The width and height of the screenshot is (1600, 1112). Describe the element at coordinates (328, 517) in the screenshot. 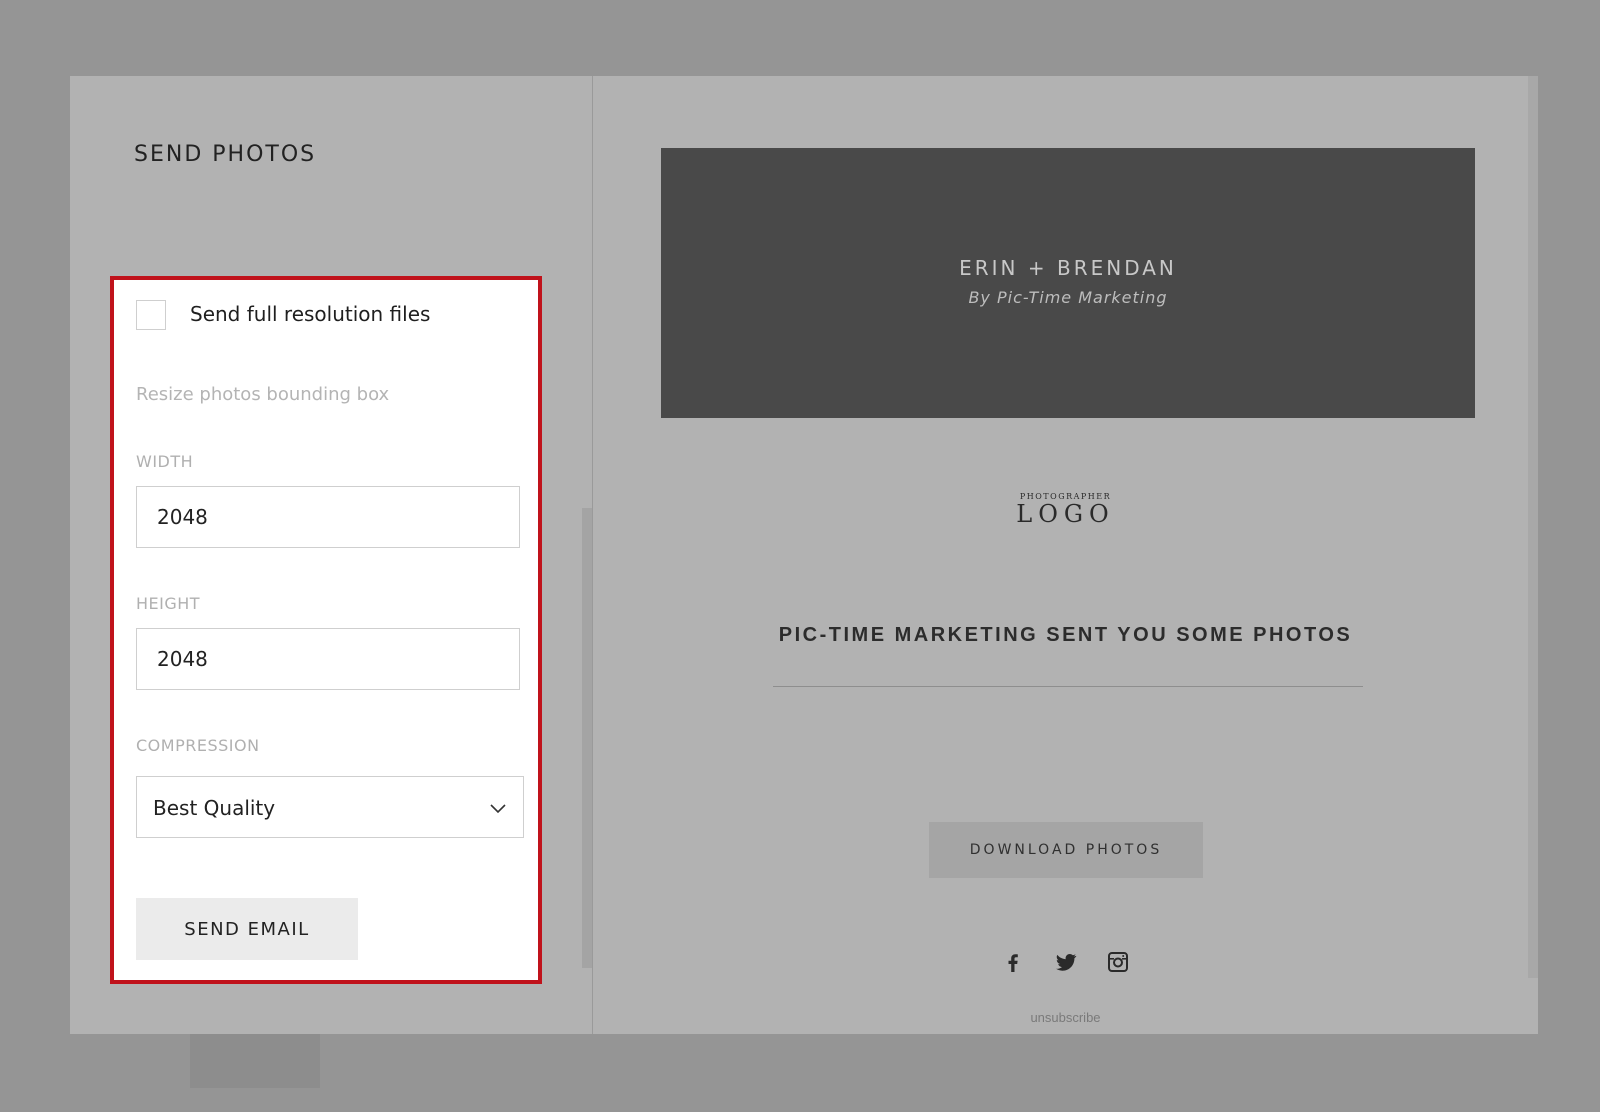

I see `width-input` at that location.